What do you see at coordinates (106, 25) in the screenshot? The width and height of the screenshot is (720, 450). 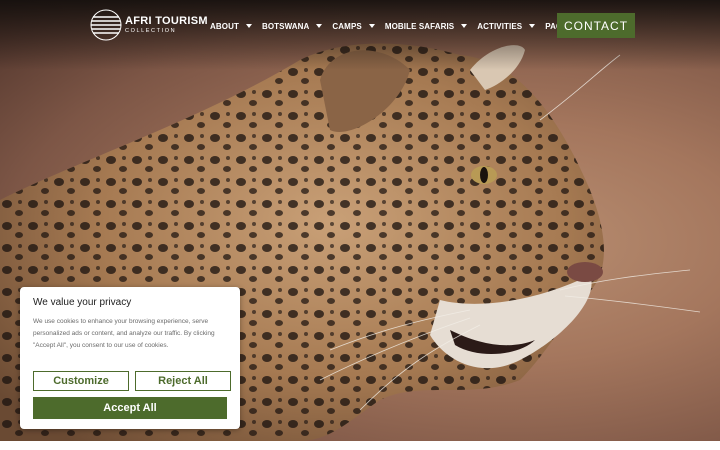 I see `logo-icon` at bounding box center [106, 25].